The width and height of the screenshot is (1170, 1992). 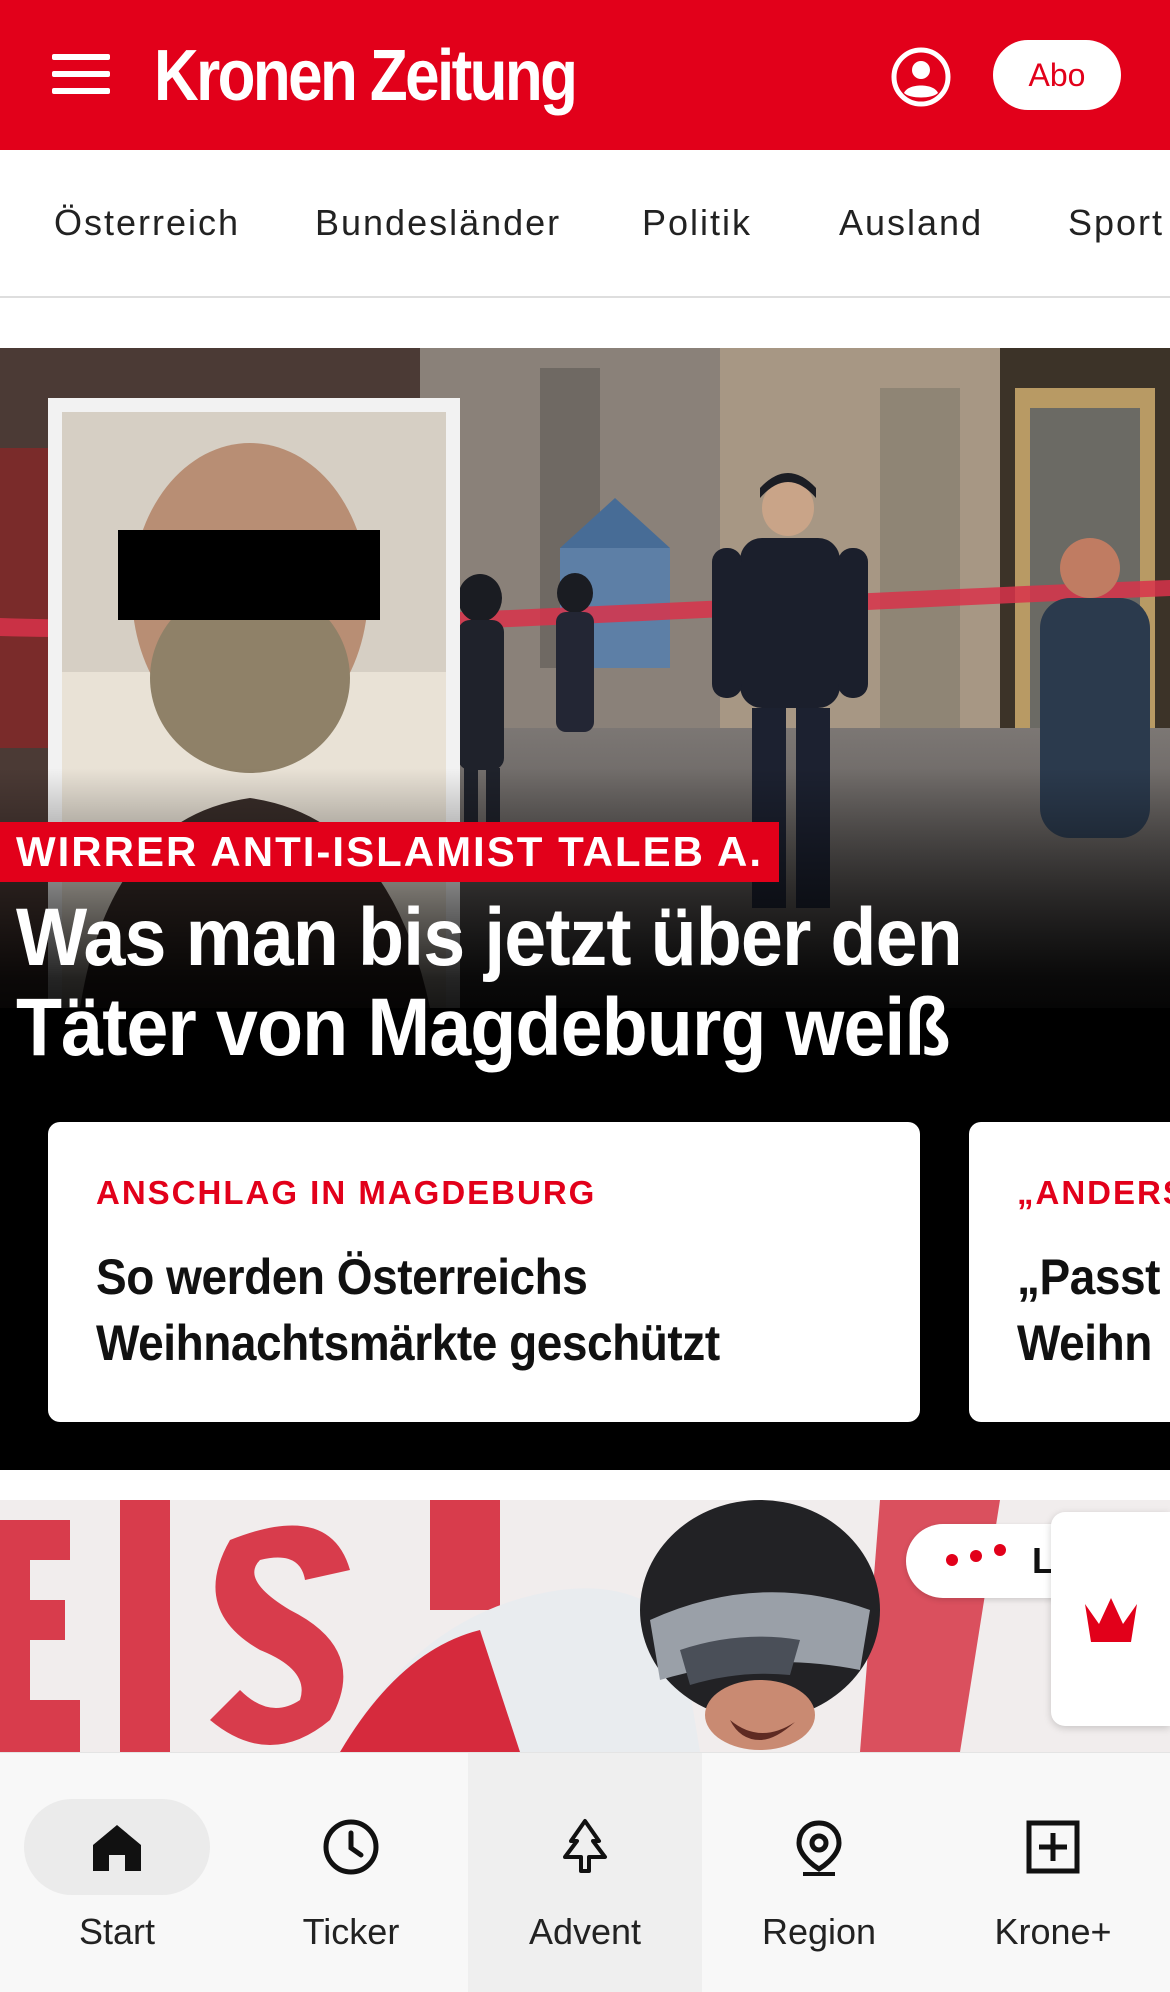 I want to click on bottom-nav-start: Start, so click(x=117, y=1872).